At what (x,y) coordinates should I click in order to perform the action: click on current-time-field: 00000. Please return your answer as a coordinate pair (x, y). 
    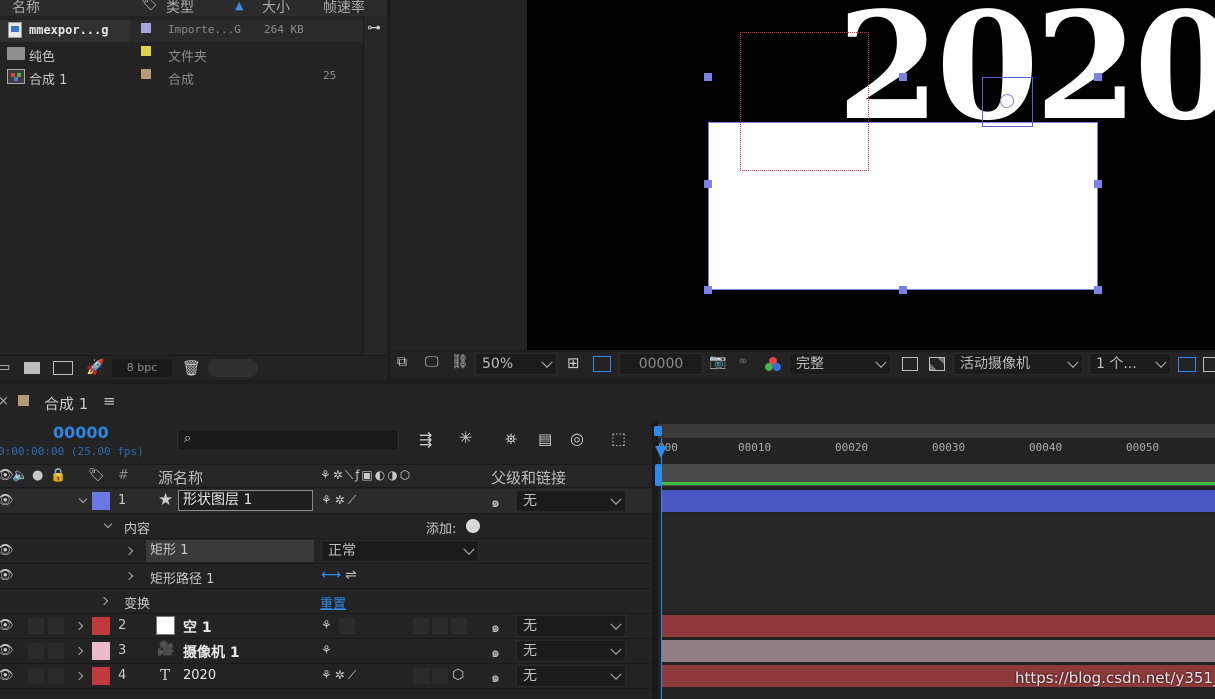
    Looking at the image, I should click on (661, 364).